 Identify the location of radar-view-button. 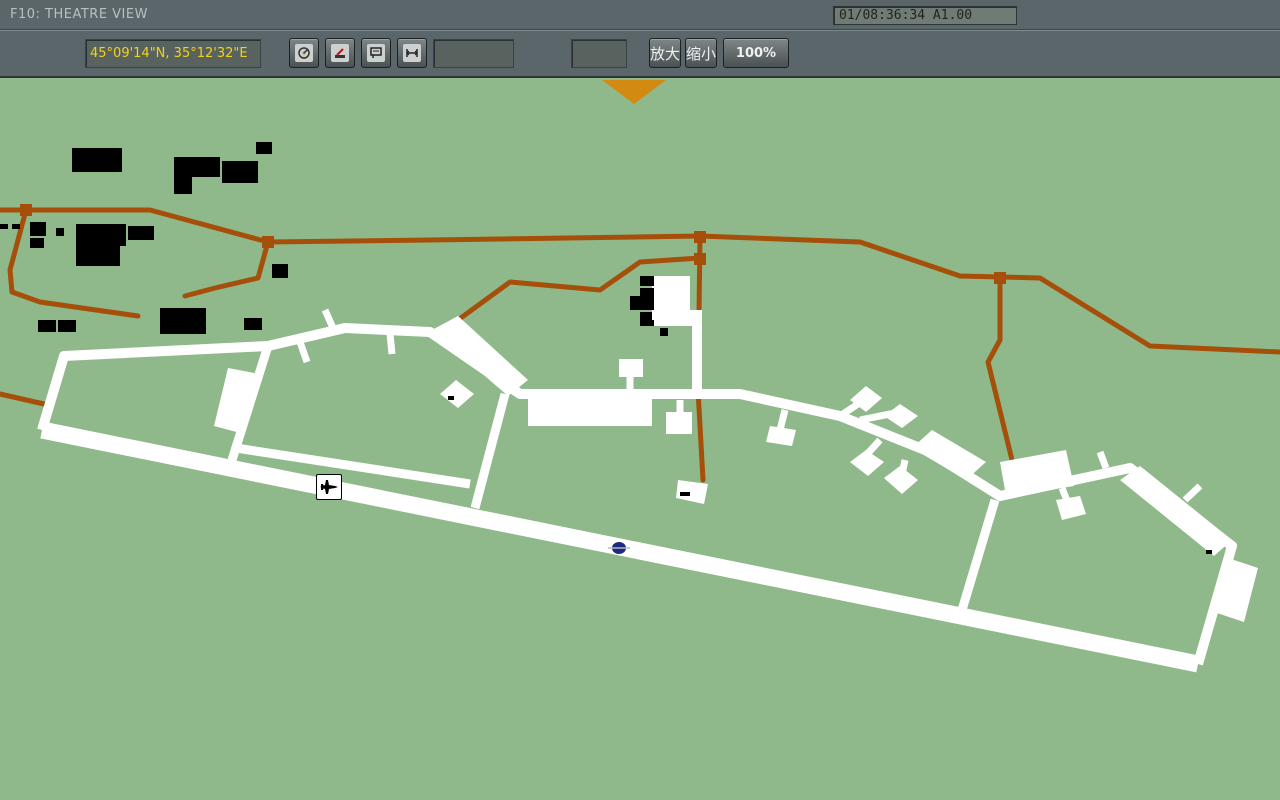
(304, 53).